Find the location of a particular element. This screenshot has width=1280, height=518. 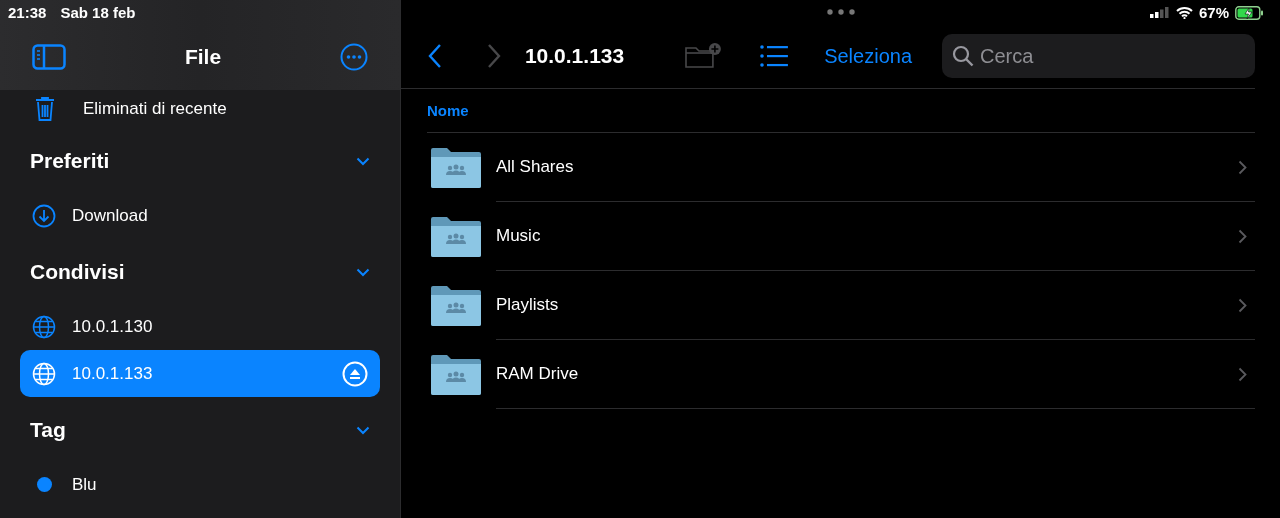

status-time: 21:38 is located at coordinates (27, 12).